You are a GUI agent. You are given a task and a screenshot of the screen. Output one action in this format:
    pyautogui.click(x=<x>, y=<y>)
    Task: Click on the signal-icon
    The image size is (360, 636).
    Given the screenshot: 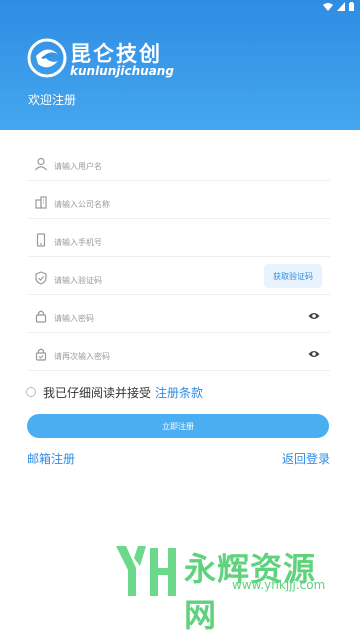 What is the action you would take?
    pyautogui.click(x=341, y=6)
    